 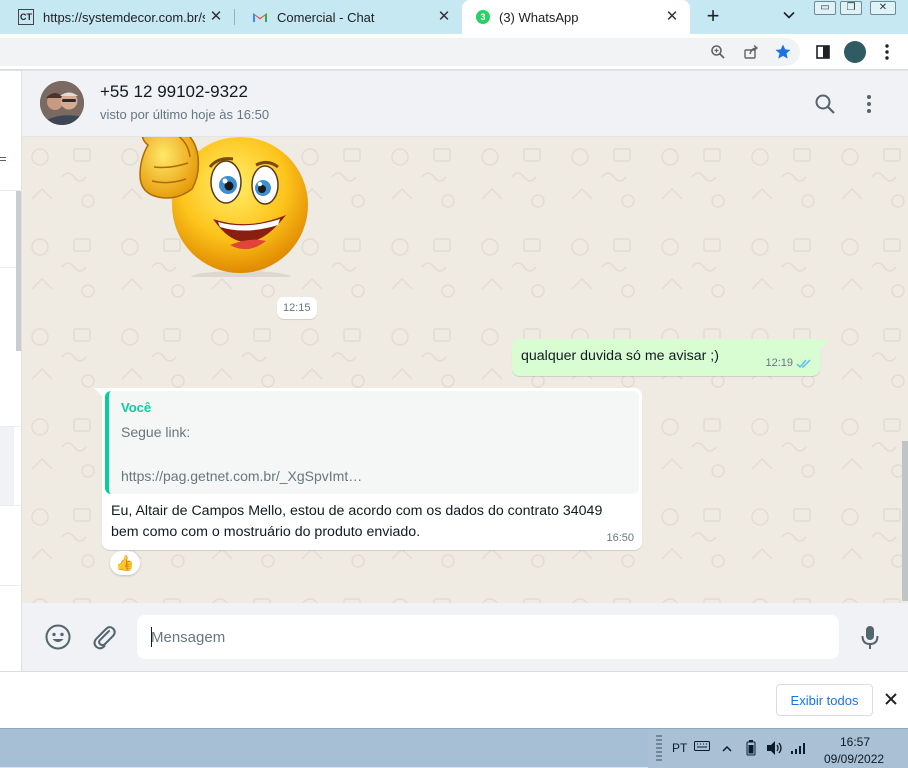 What do you see at coordinates (891, 699) in the screenshot?
I see `close-icon` at bounding box center [891, 699].